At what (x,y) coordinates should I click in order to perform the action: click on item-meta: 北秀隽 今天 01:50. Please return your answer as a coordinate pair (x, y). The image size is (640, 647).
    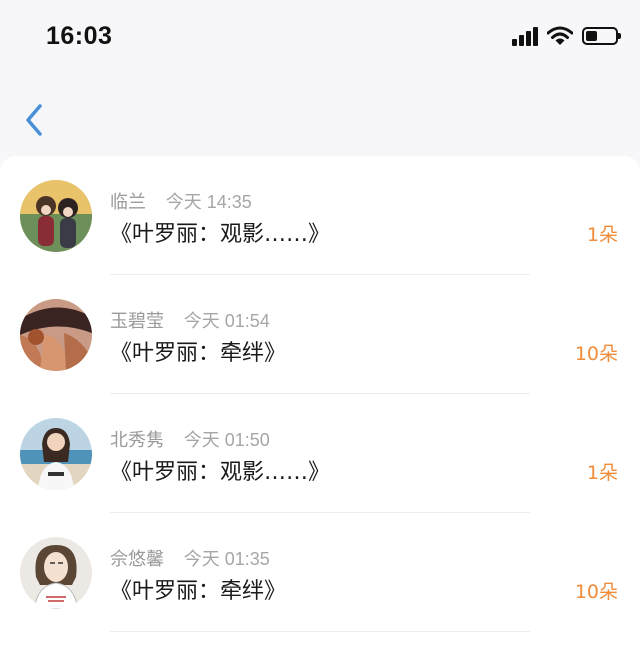
    Looking at the image, I should click on (190, 439).